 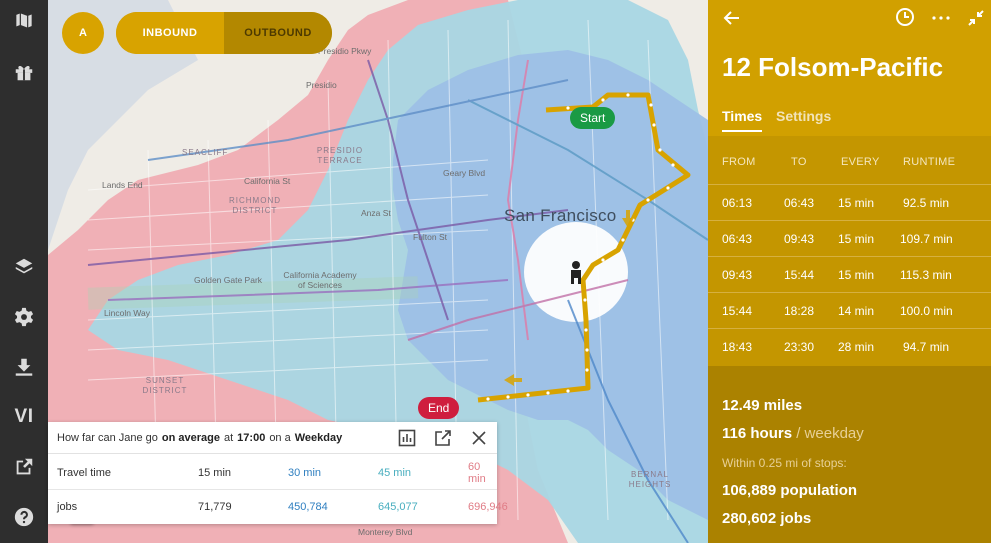 What do you see at coordinates (464, 173) in the screenshot?
I see `geary-blvd-label: Geary Blvd` at bounding box center [464, 173].